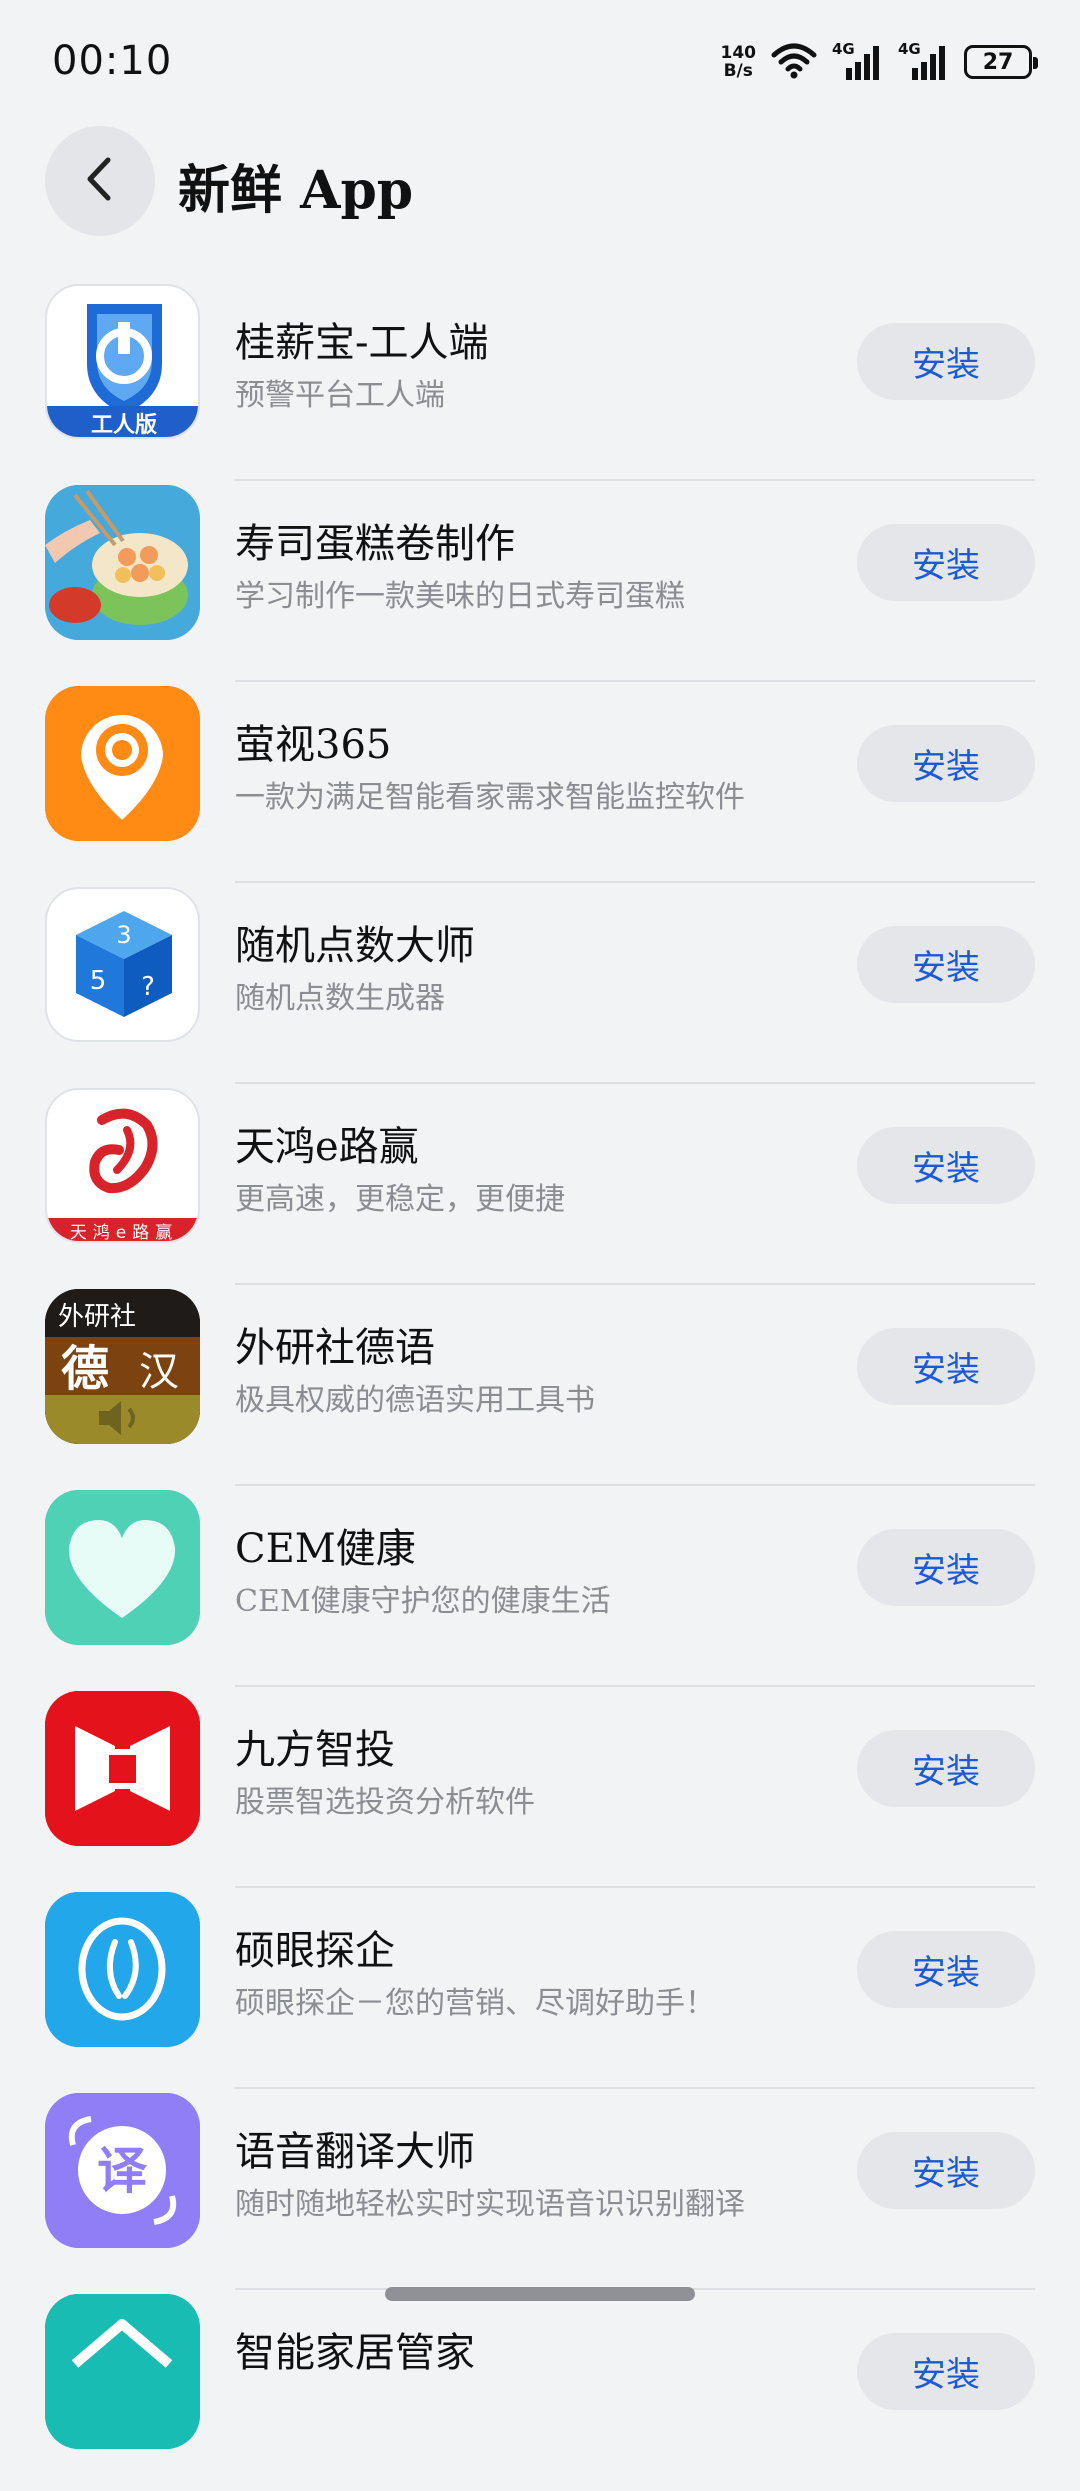  What do you see at coordinates (159, 1372) in the screenshot?
I see `icon-label-zh: 汉` at bounding box center [159, 1372].